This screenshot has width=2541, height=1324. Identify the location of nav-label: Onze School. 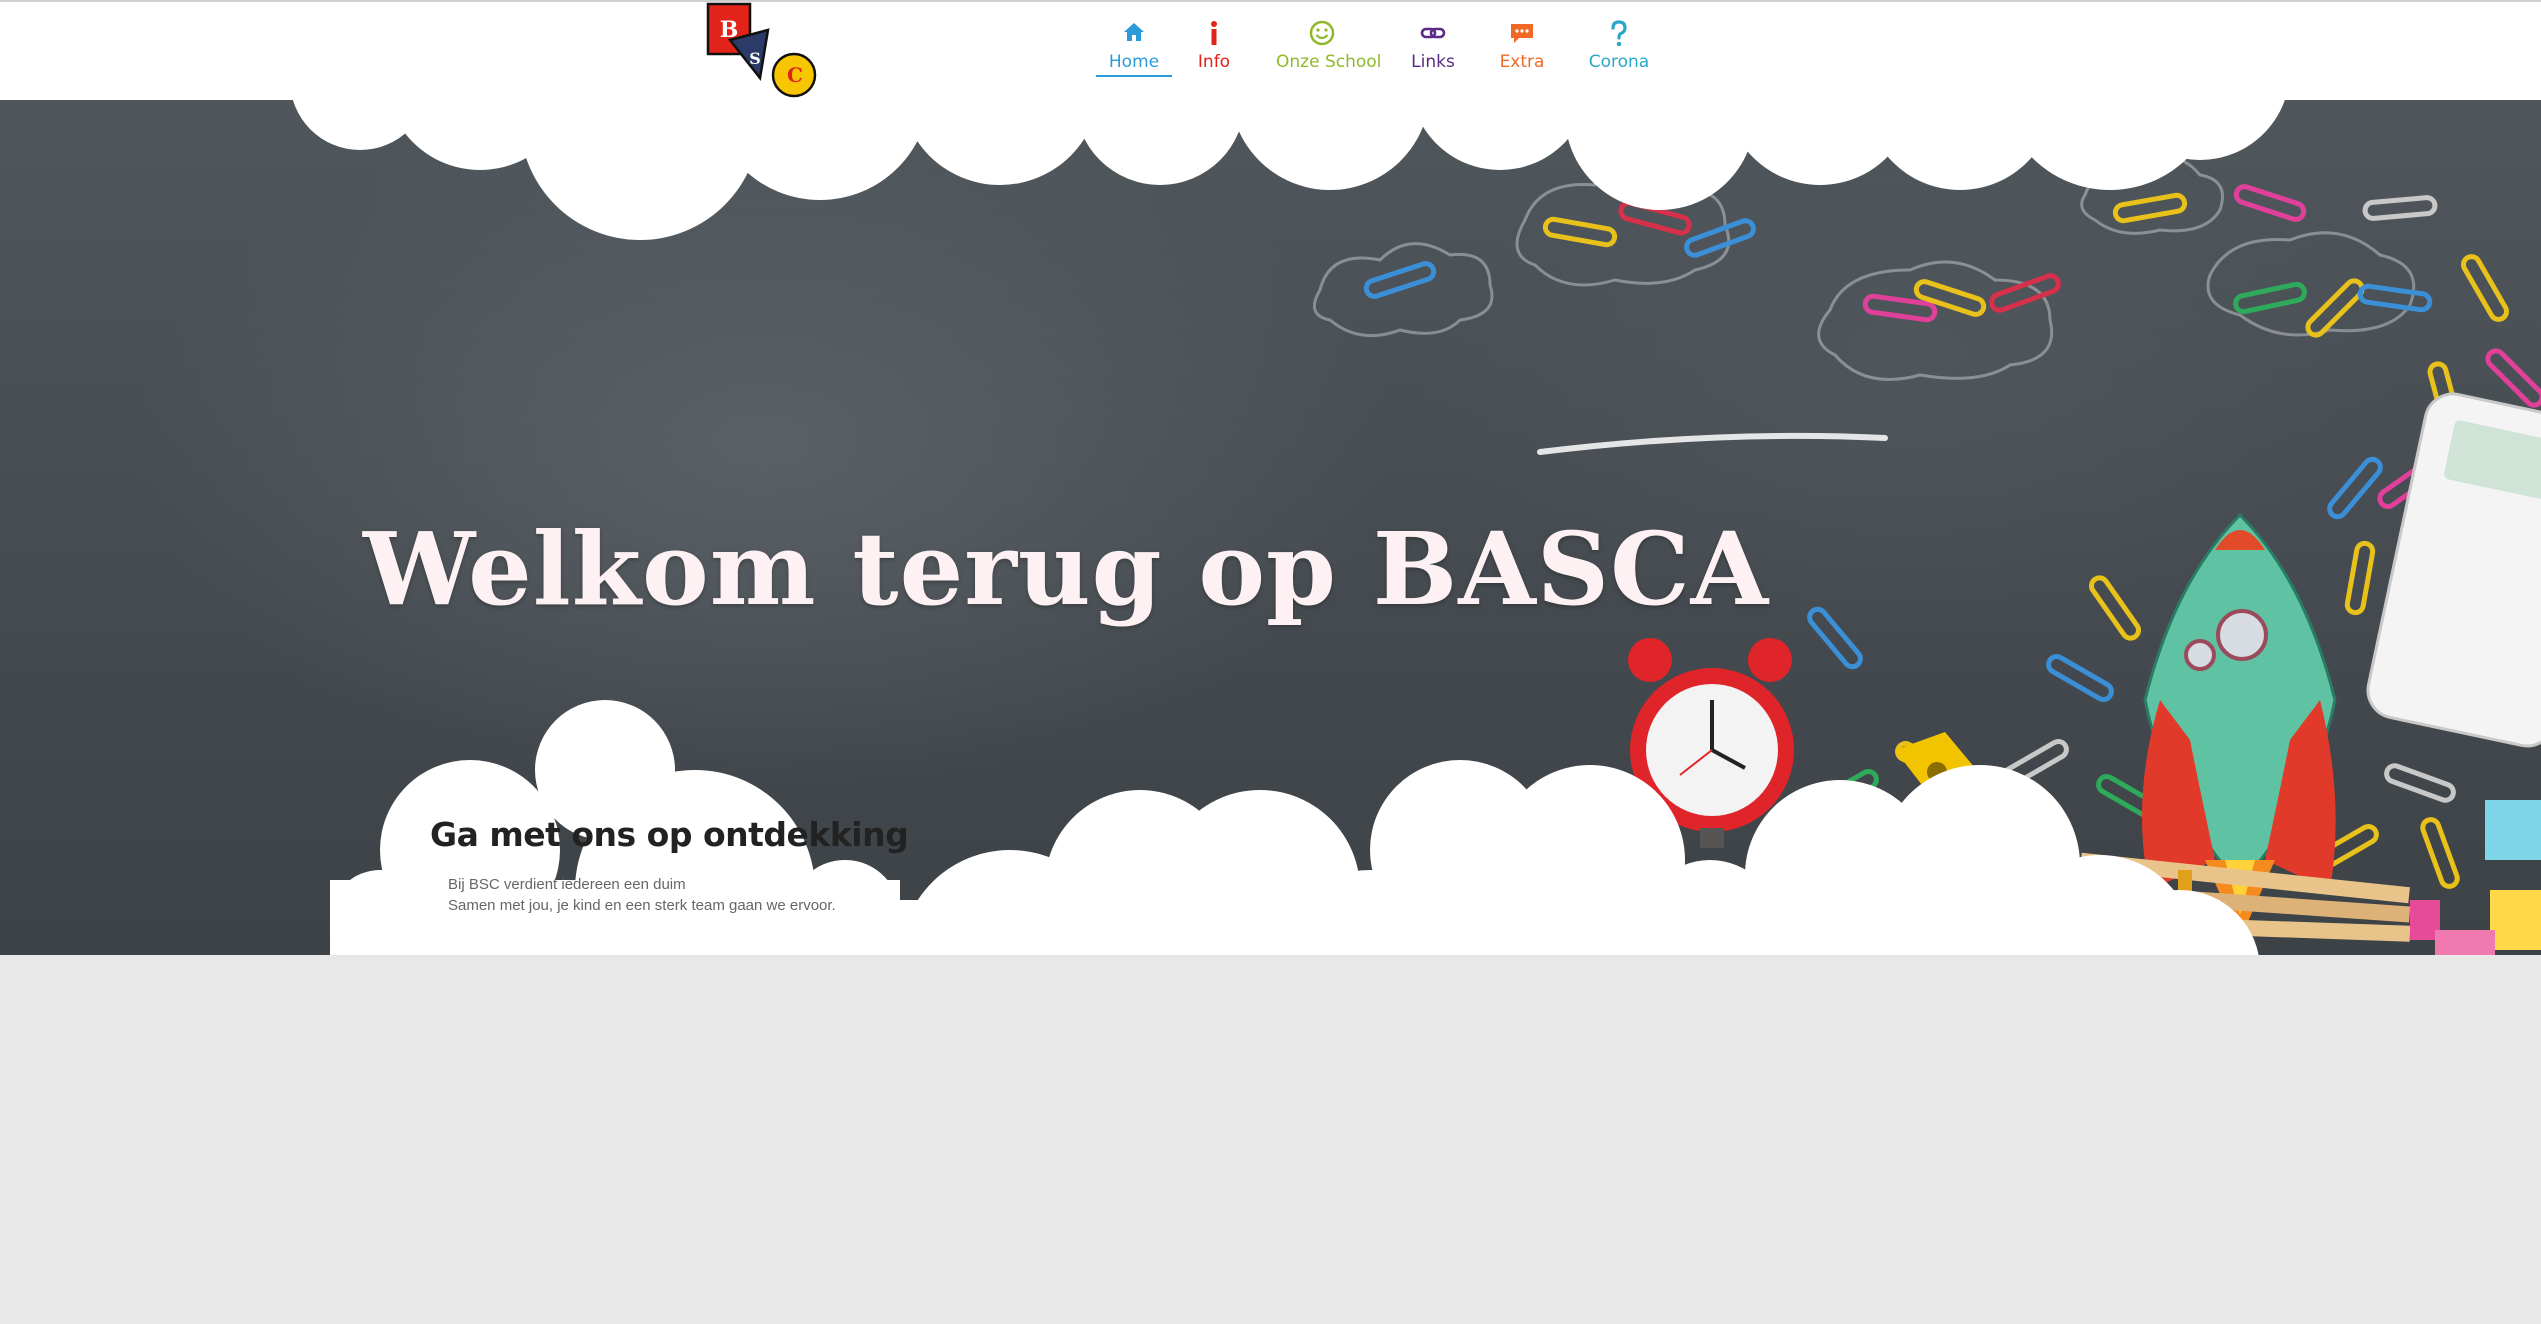
(1329, 62).